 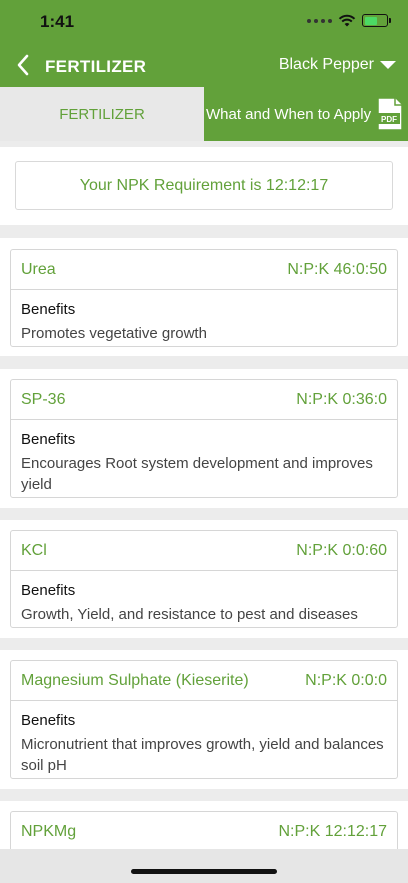 I want to click on requirement-section: Your NPK Requirement is 12:12:17, so click(x=204, y=186).